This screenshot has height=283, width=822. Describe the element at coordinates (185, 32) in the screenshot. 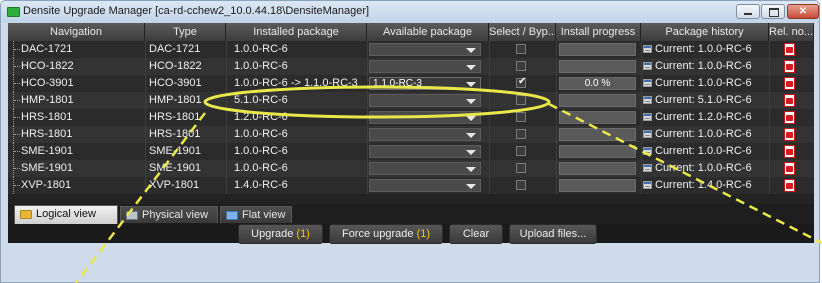

I see `column-header: Type` at that location.